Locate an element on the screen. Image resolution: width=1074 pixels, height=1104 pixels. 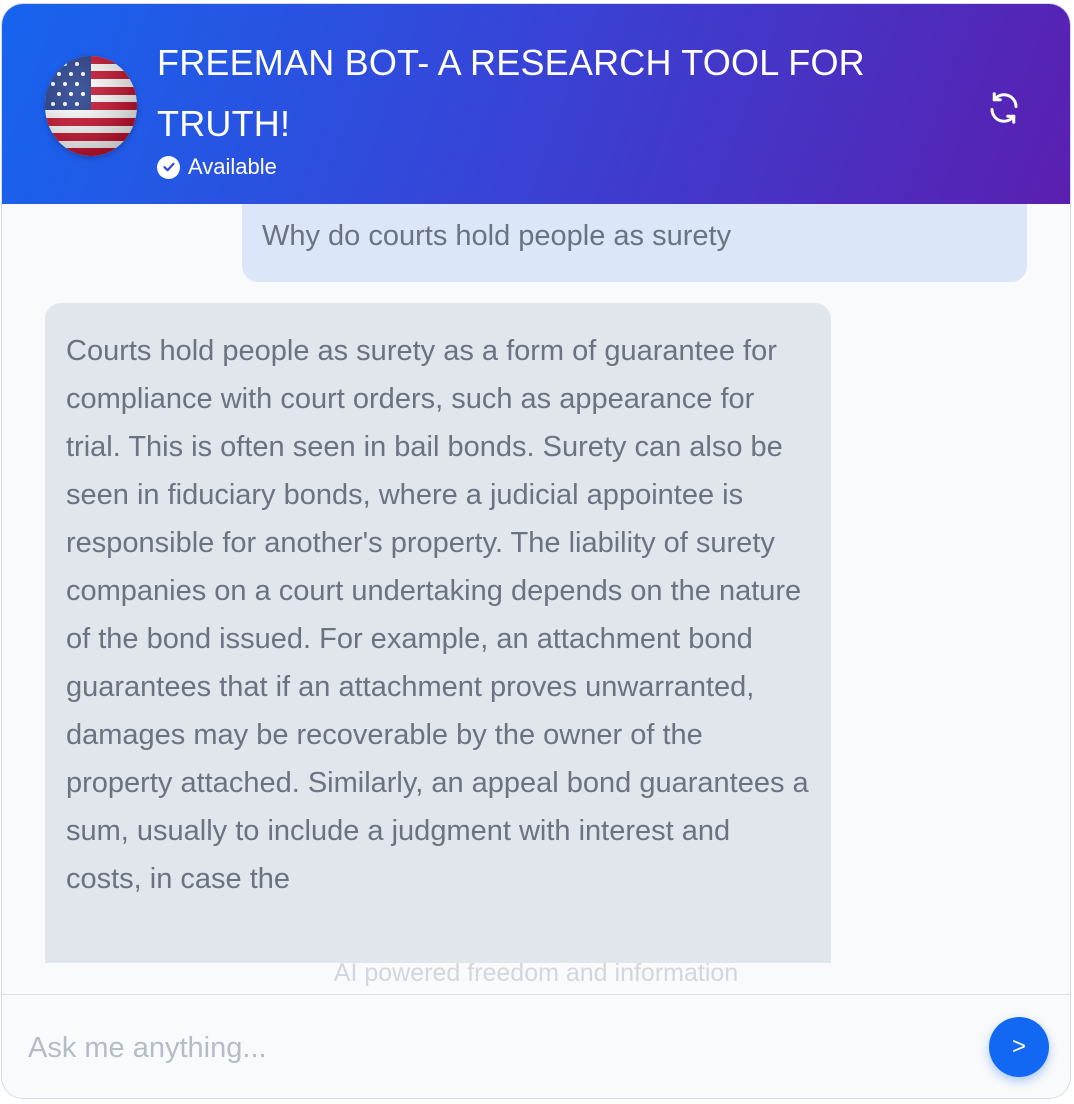
status-indicator: Available is located at coordinates (217, 167).